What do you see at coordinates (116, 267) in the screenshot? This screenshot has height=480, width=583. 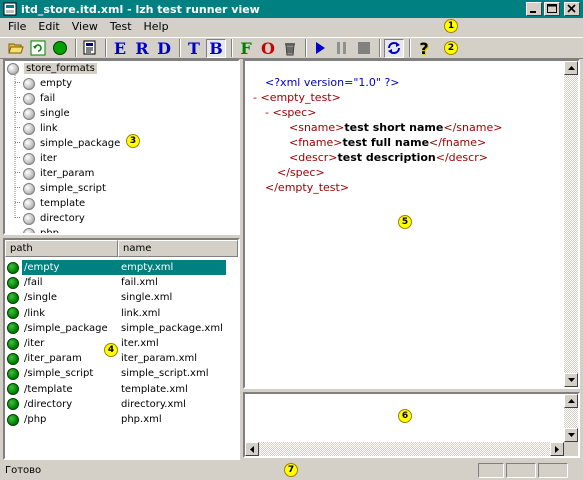 I see `table-row: /empty empty.xml` at bounding box center [116, 267].